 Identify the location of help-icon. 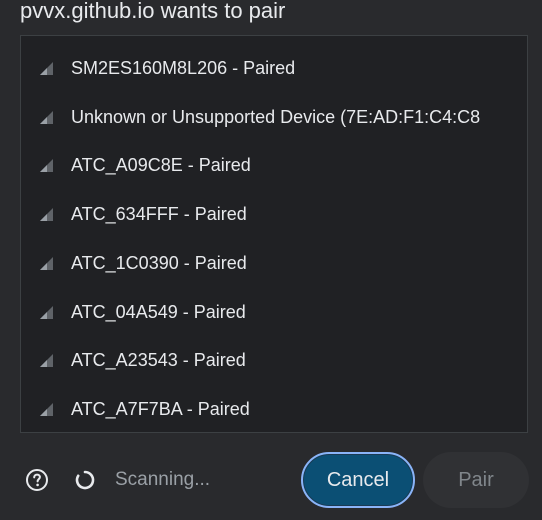
(37, 480).